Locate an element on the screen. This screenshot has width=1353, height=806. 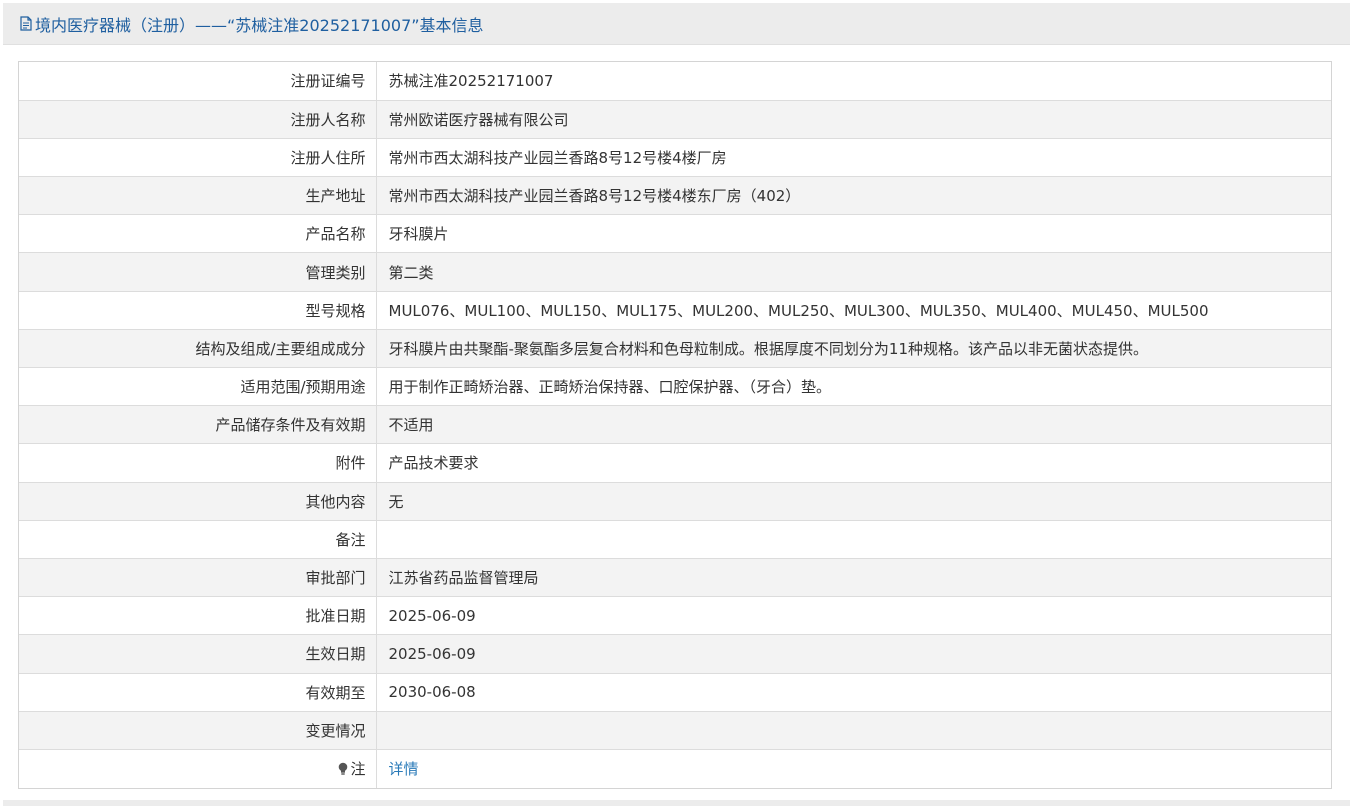
row-label: 管理类别 is located at coordinates (198, 272).